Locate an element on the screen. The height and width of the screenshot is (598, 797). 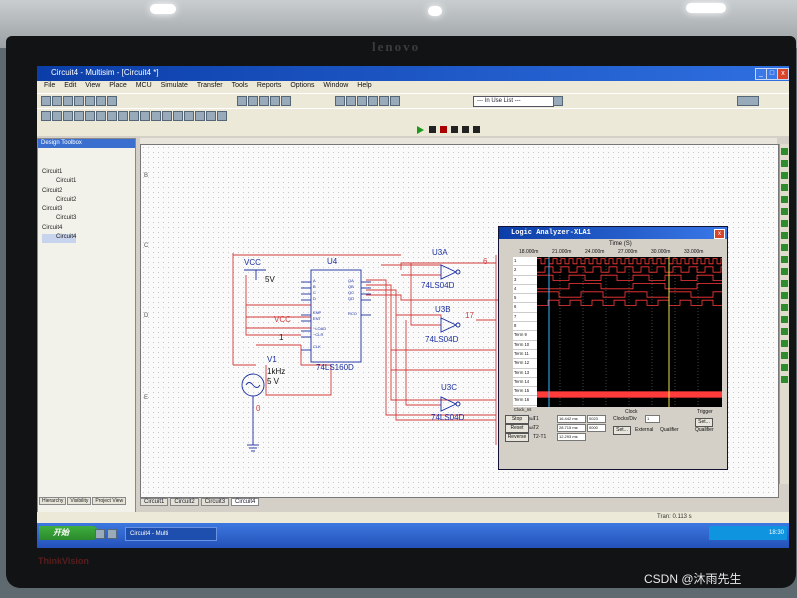
pause-icon is located at coordinates (432, 129).